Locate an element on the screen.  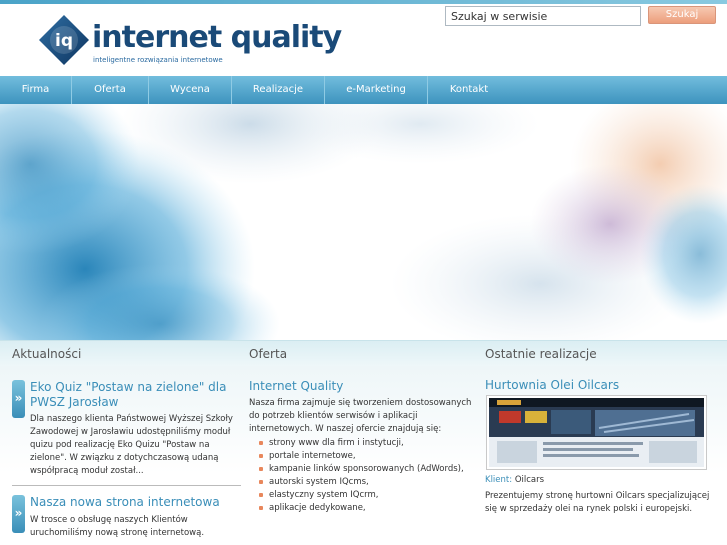
project-screenshot-image is located at coordinates (596, 432).